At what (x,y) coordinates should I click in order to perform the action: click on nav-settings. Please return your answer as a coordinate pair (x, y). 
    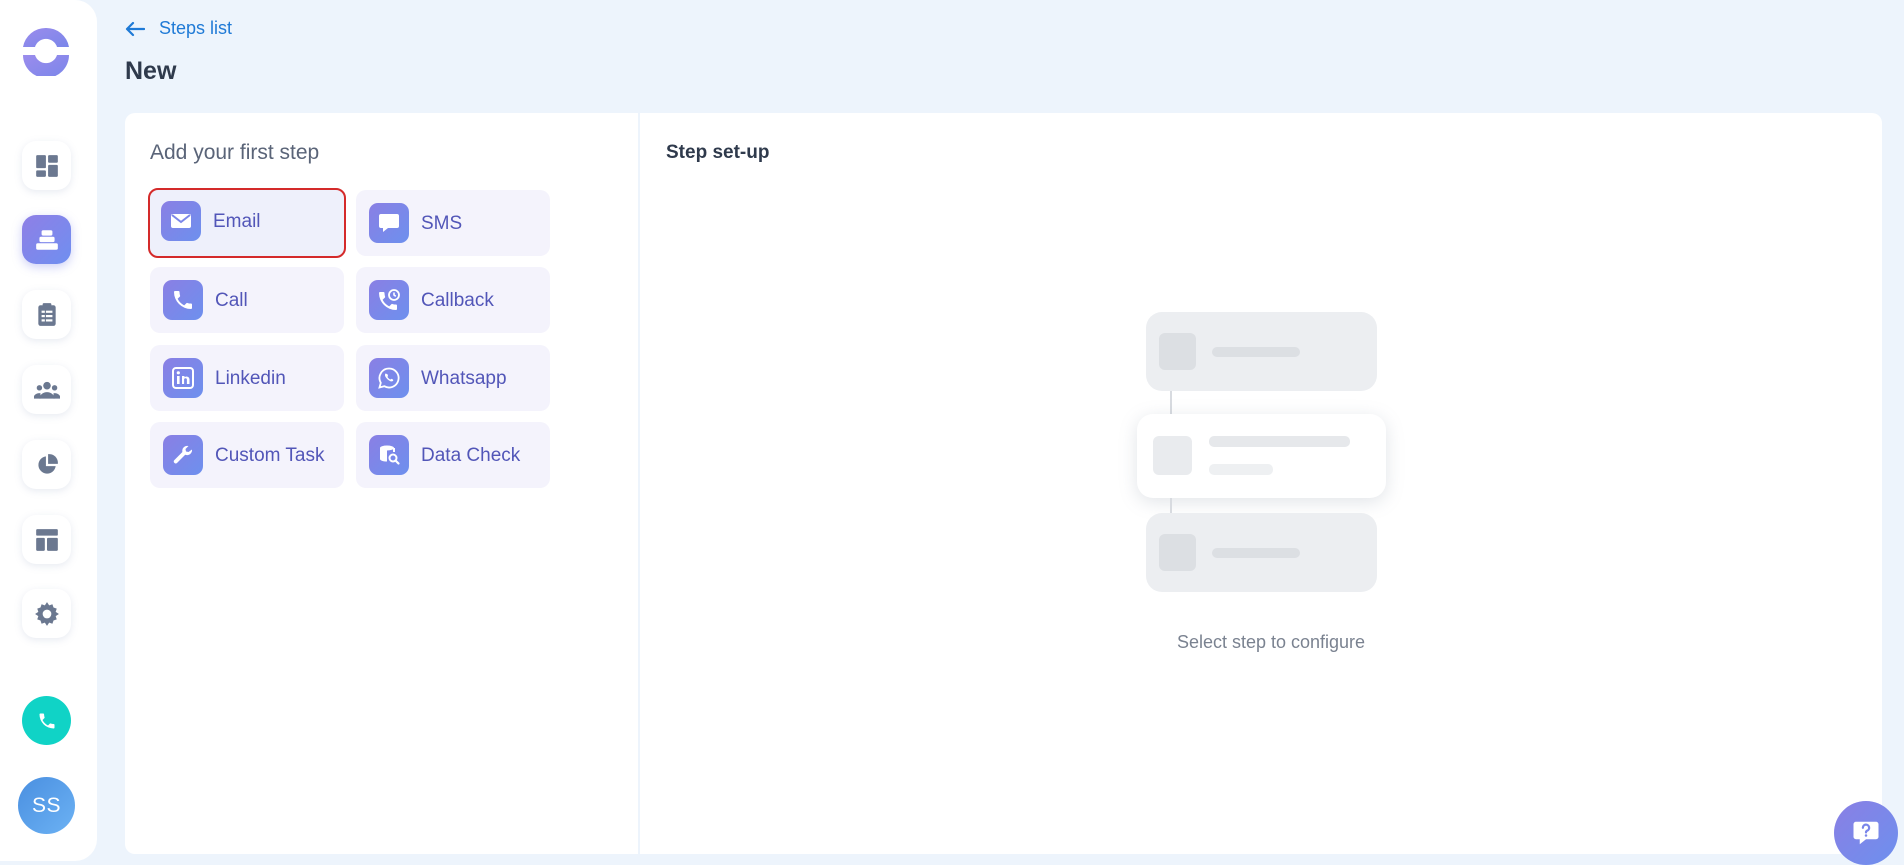
    Looking at the image, I should click on (46, 613).